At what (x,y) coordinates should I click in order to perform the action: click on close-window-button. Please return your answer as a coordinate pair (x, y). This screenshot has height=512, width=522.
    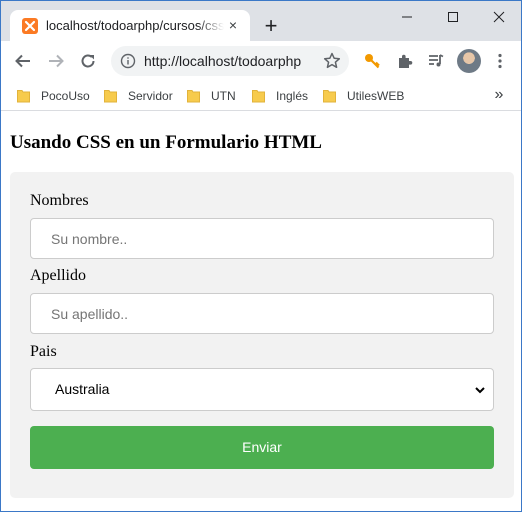
    Looking at the image, I should click on (498, 16).